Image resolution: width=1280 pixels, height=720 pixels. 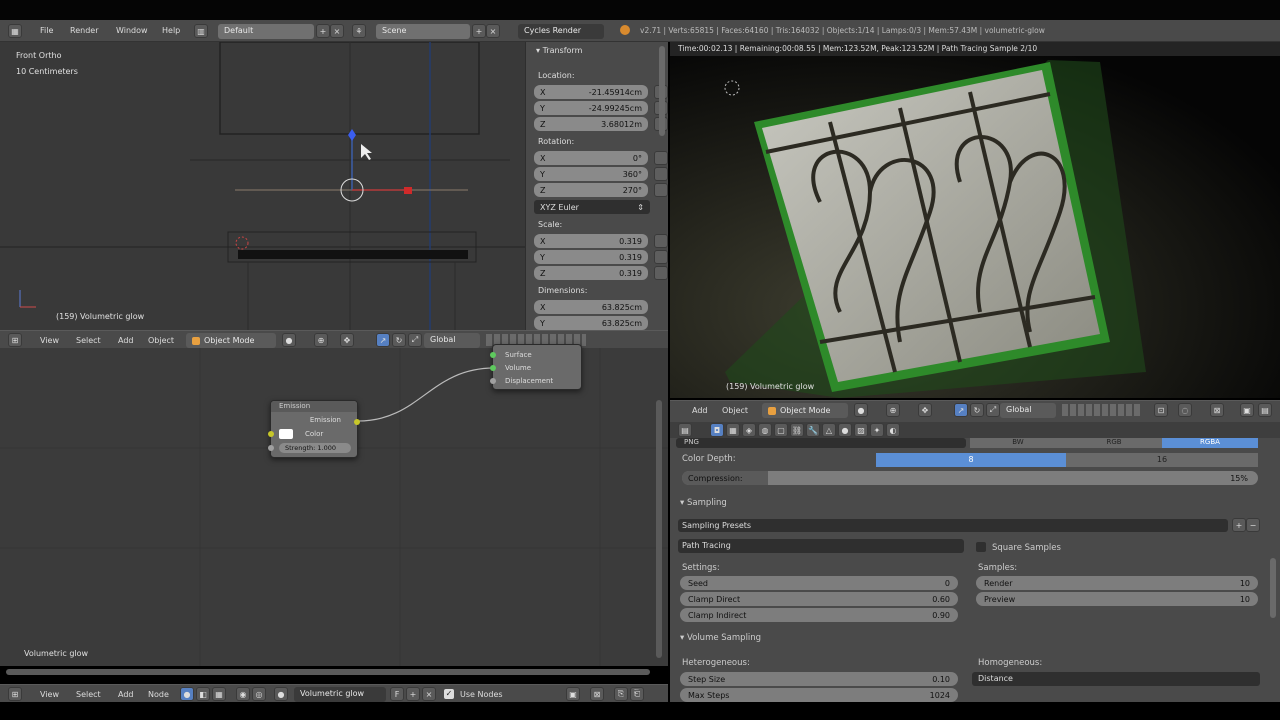 I want to click on step-size-field: Step Size 0.10, so click(x=819, y=679).